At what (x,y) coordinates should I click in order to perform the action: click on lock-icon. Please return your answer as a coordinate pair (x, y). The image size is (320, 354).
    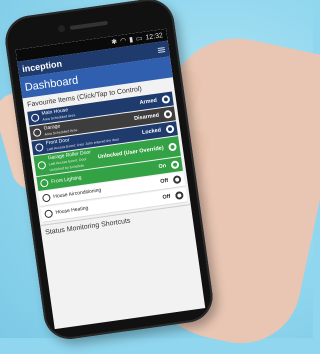
    Looking at the image, I should click on (39, 147).